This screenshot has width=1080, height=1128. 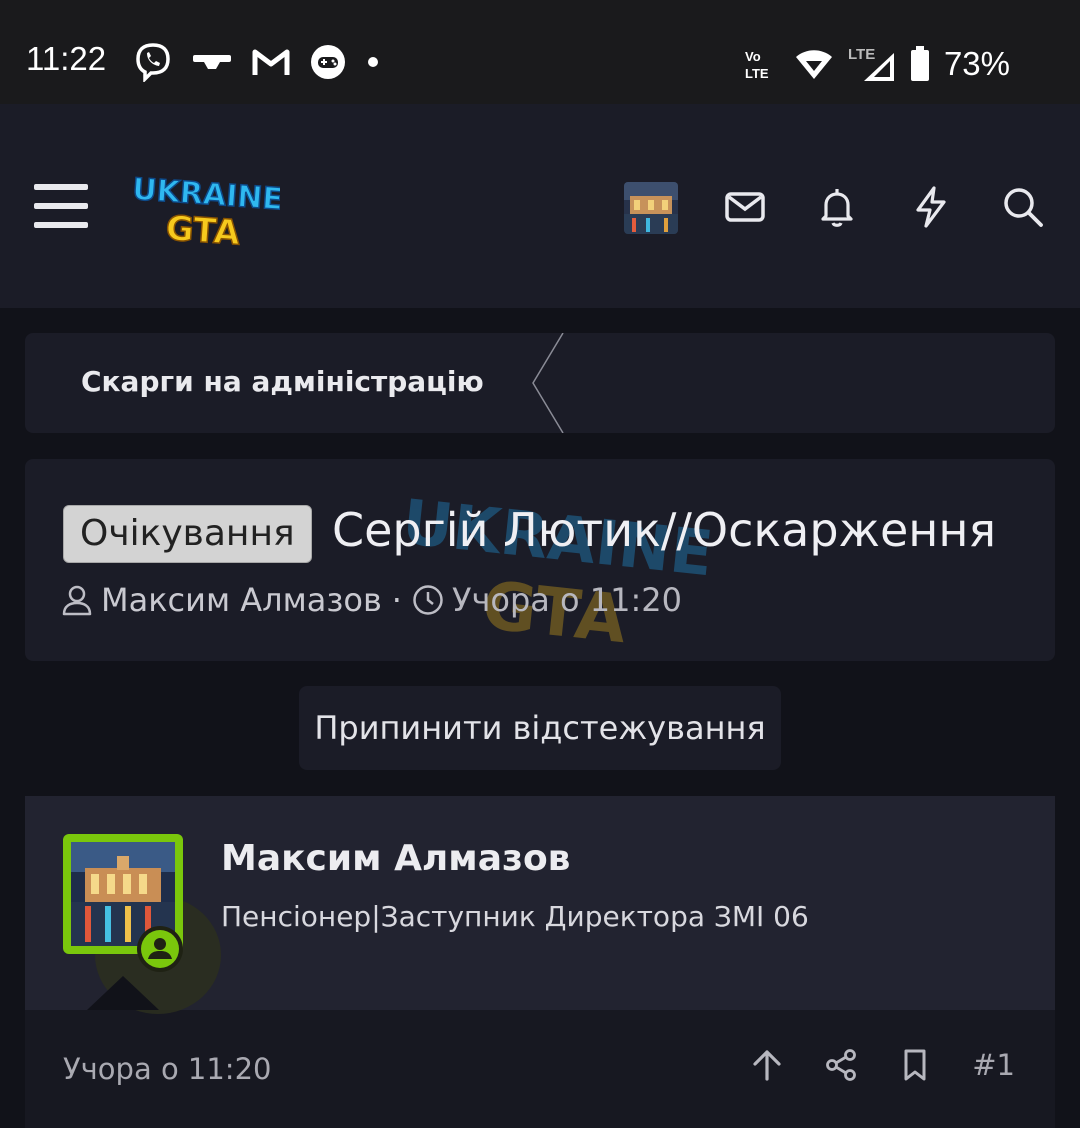 What do you see at coordinates (837, 207) in the screenshot?
I see `bell-icon` at bounding box center [837, 207].